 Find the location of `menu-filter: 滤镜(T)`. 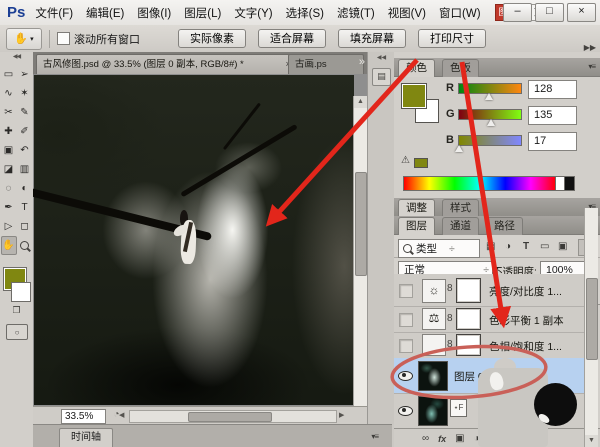

menu-filter: 滤镜(T) is located at coordinates (356, 13).